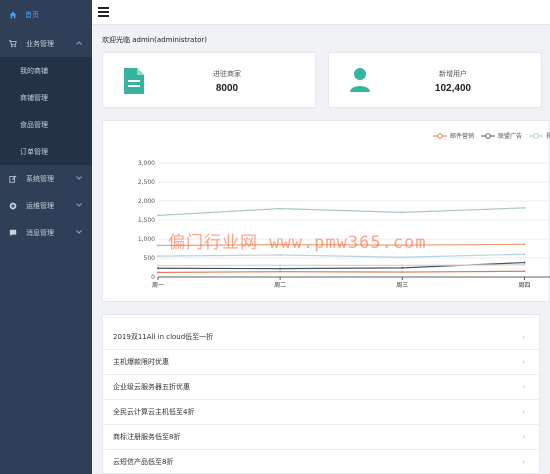 The width and height of the screenshot is (550, 474). Describe the element at coordinates (13, 43) in the screenshot. I see `cart-icon` at that location.